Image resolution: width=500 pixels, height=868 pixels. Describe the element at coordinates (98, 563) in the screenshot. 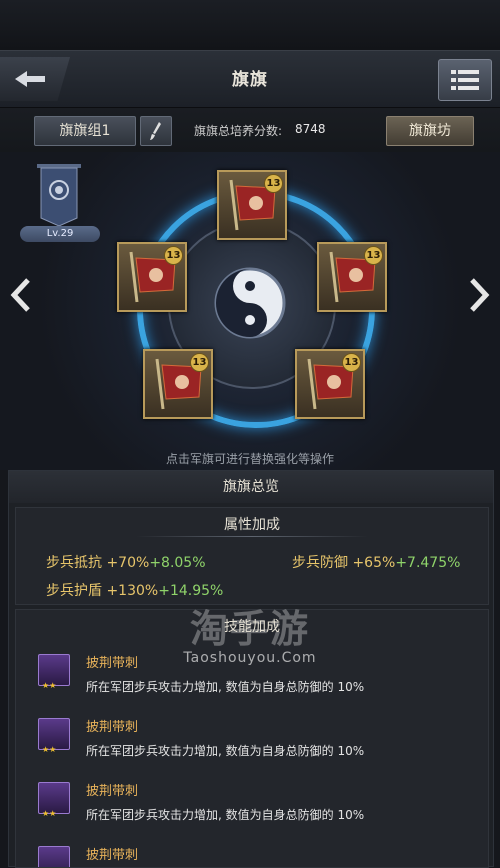

I see `attribute-name: 步兵抵抗 +70%` at that location.